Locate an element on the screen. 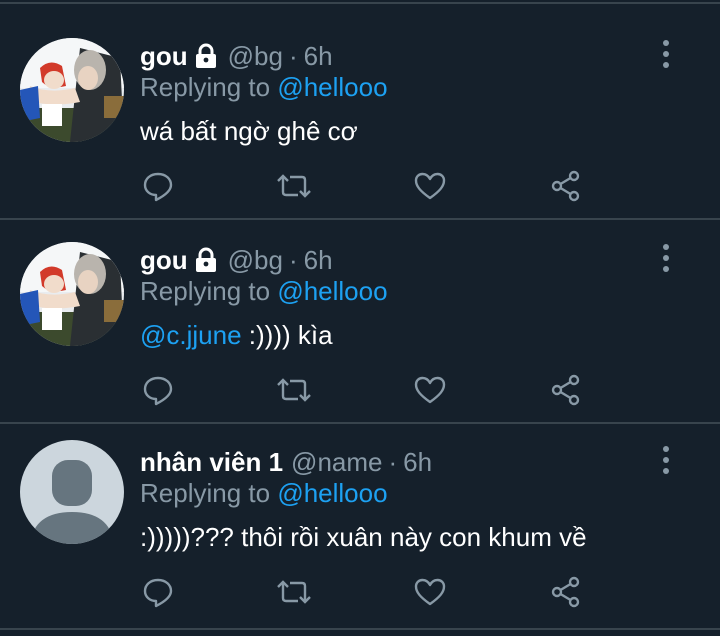  text-body: :)))) kìa is located at coordinates (287, 335).